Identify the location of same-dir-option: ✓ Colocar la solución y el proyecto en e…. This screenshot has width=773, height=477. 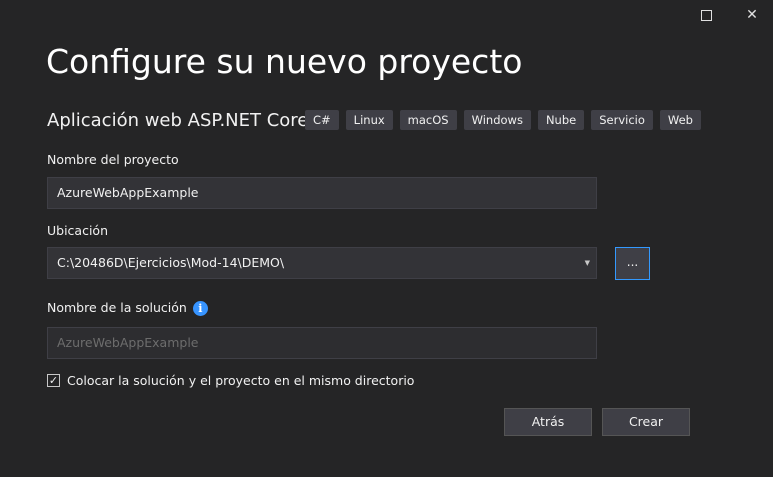
(230, 380).